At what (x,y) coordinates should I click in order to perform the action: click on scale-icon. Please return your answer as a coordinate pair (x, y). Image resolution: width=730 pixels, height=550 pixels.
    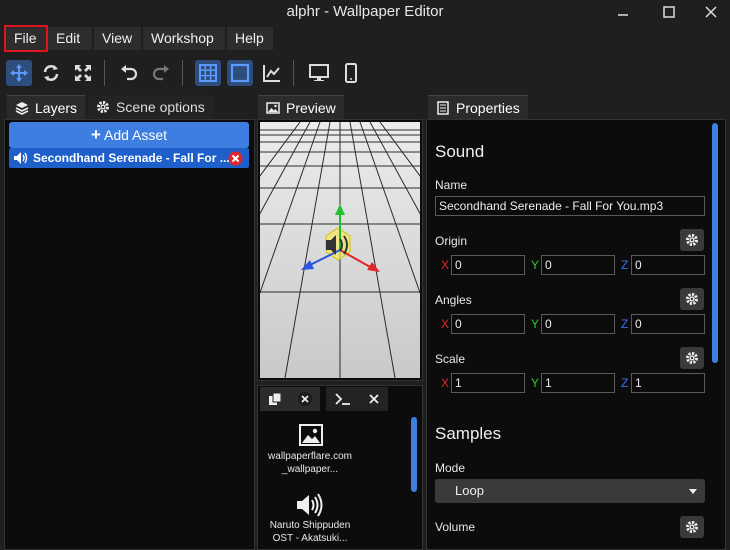
    Looking at the image, I should click on (83, 73).